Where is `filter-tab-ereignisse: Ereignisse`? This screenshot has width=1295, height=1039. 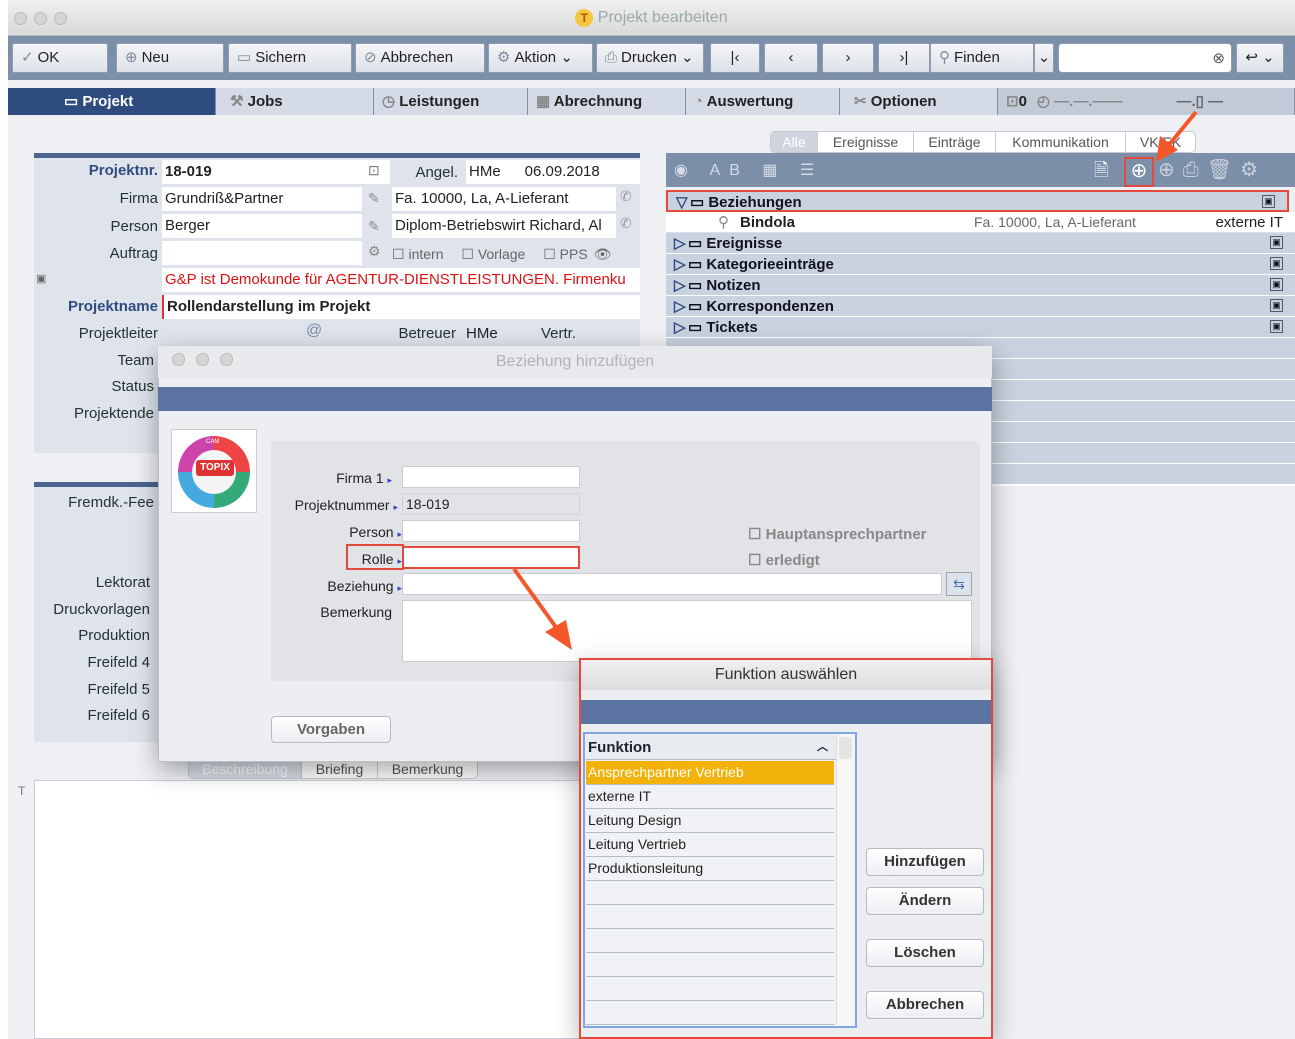
filter-tab-ereignisse: Ereignisse is located at coordinates (865, 142).